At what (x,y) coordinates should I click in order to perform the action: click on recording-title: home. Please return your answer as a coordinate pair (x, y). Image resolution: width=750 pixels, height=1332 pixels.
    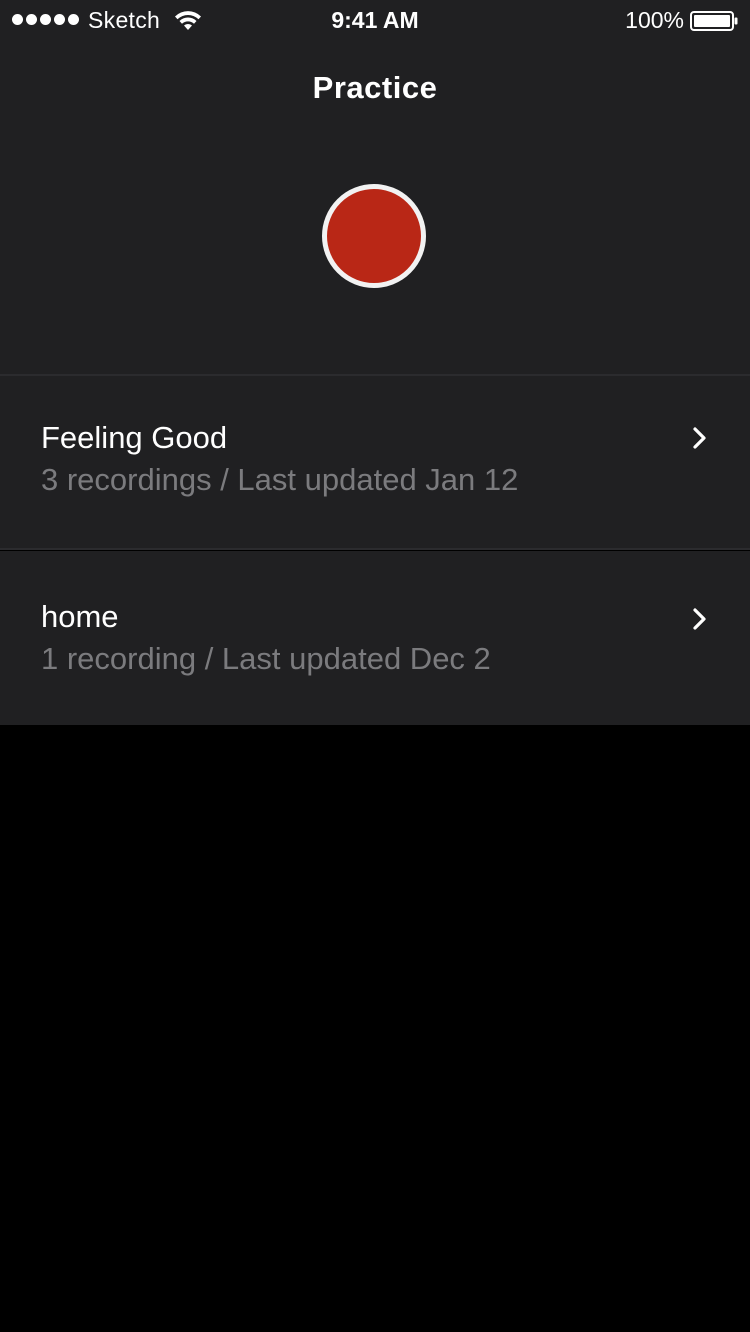
    Looking at the image, I should click on (80, 616).